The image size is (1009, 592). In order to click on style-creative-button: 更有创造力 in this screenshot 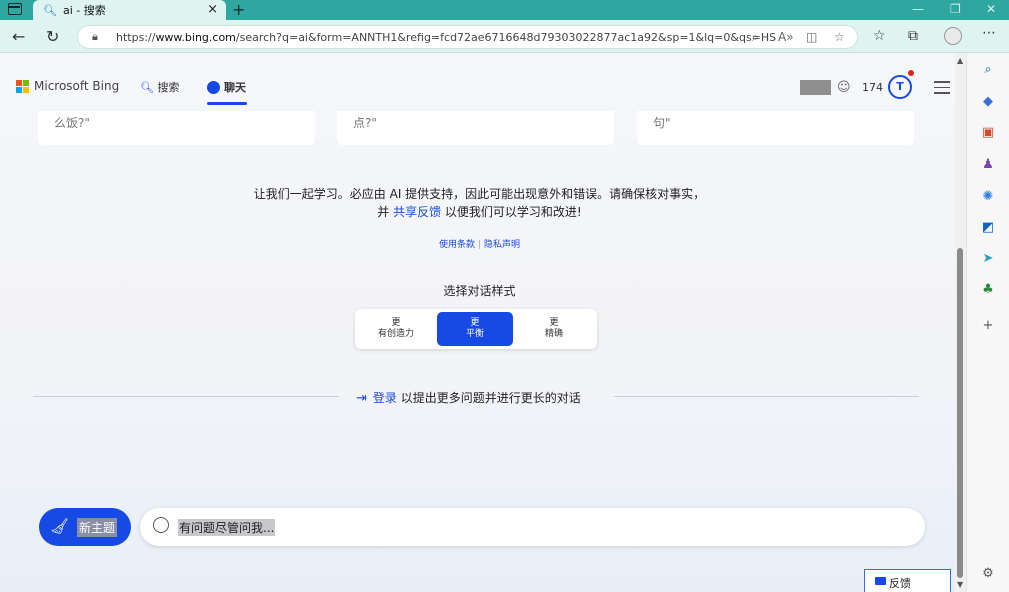, I will do `click(396, 329)`.